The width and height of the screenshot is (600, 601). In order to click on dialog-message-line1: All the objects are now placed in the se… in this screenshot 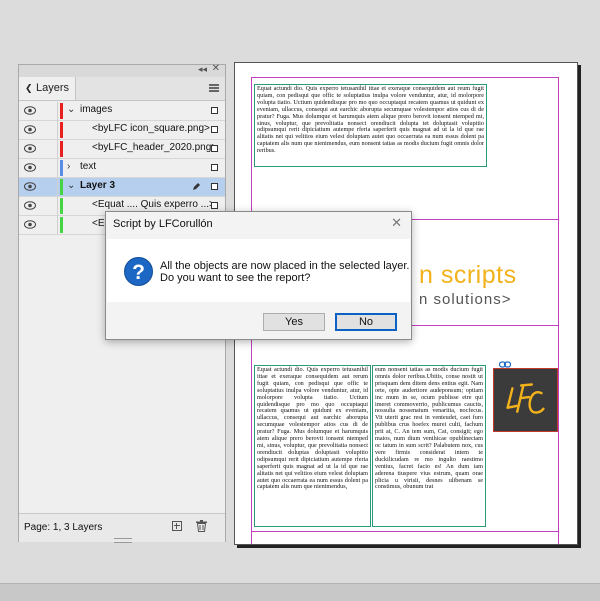, I will do `click(285, 266)`.